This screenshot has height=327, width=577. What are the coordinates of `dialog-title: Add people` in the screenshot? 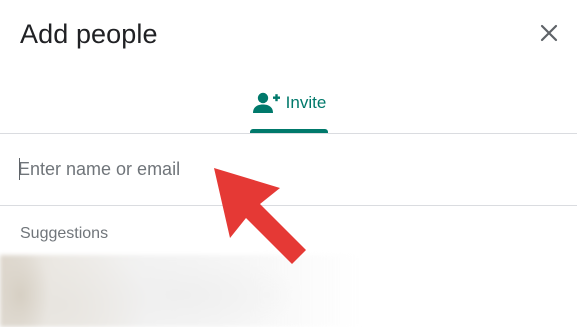 It's located at (89, 34).